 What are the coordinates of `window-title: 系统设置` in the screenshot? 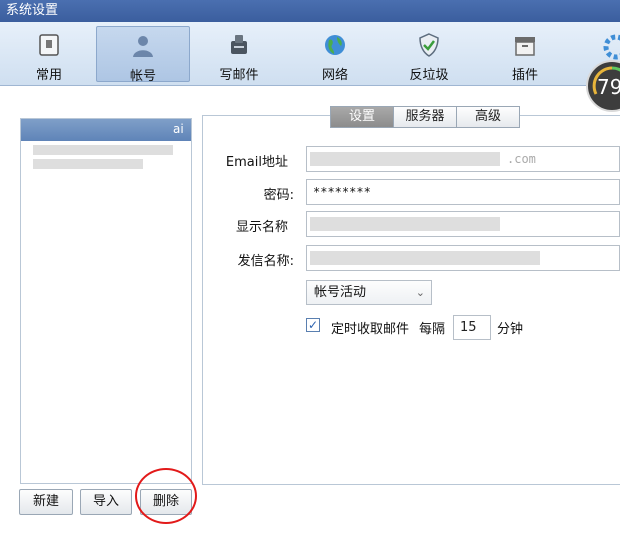 It's located at (310, 11).